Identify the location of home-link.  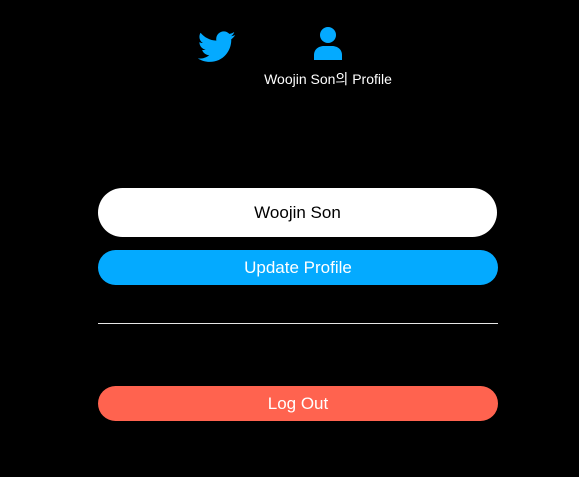
(216, 47).